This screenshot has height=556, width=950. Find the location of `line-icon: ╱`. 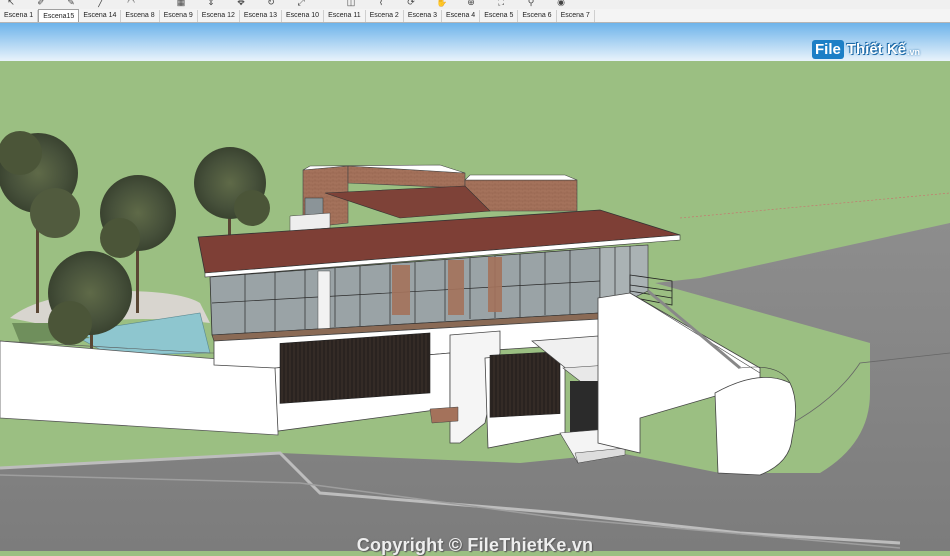

line-icon: ╱ is located at coordinates (101, 3).